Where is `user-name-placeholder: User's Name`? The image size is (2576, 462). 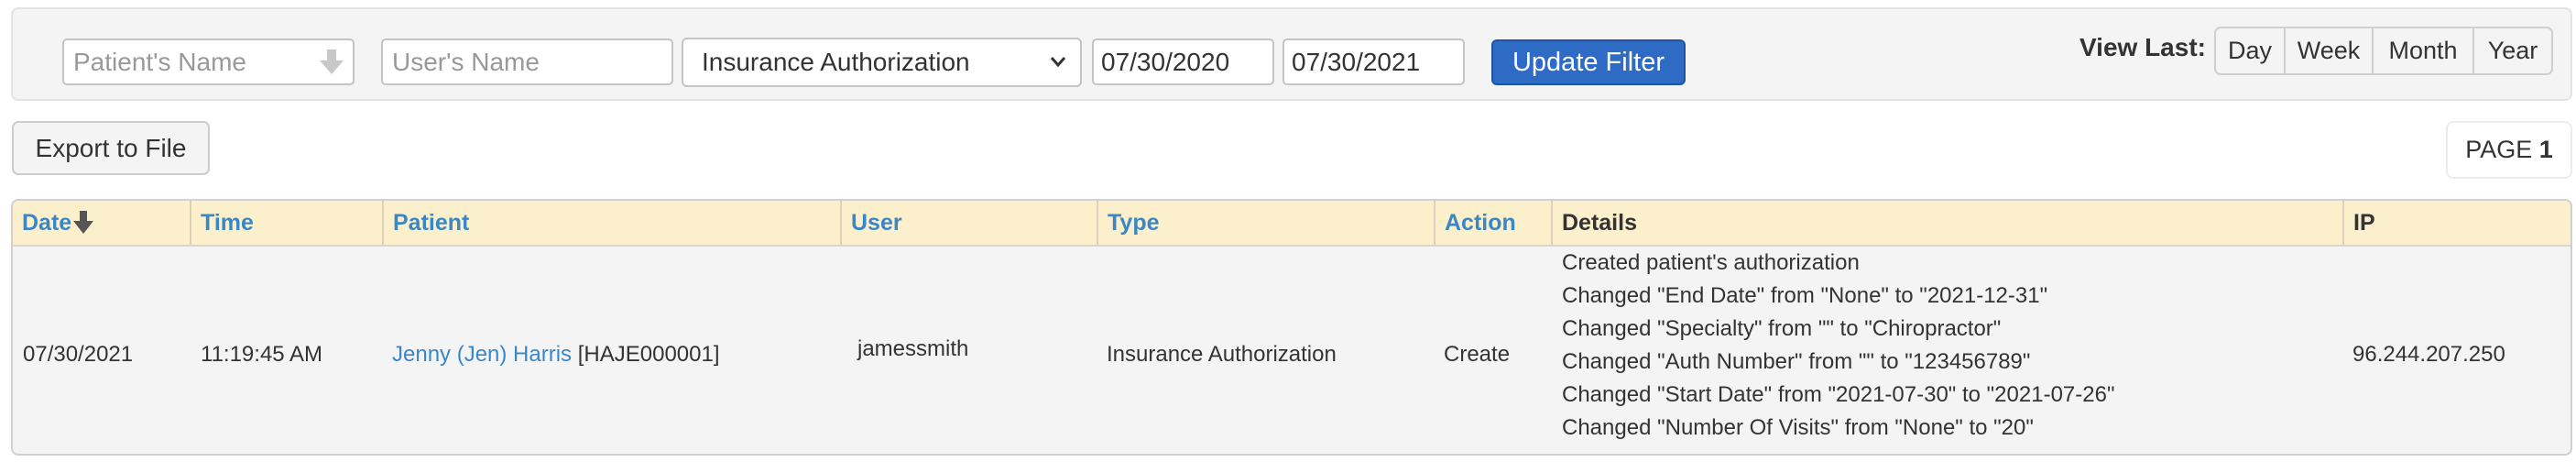
user-name-placeholder: User's Name is located at coordinates (466, 62).